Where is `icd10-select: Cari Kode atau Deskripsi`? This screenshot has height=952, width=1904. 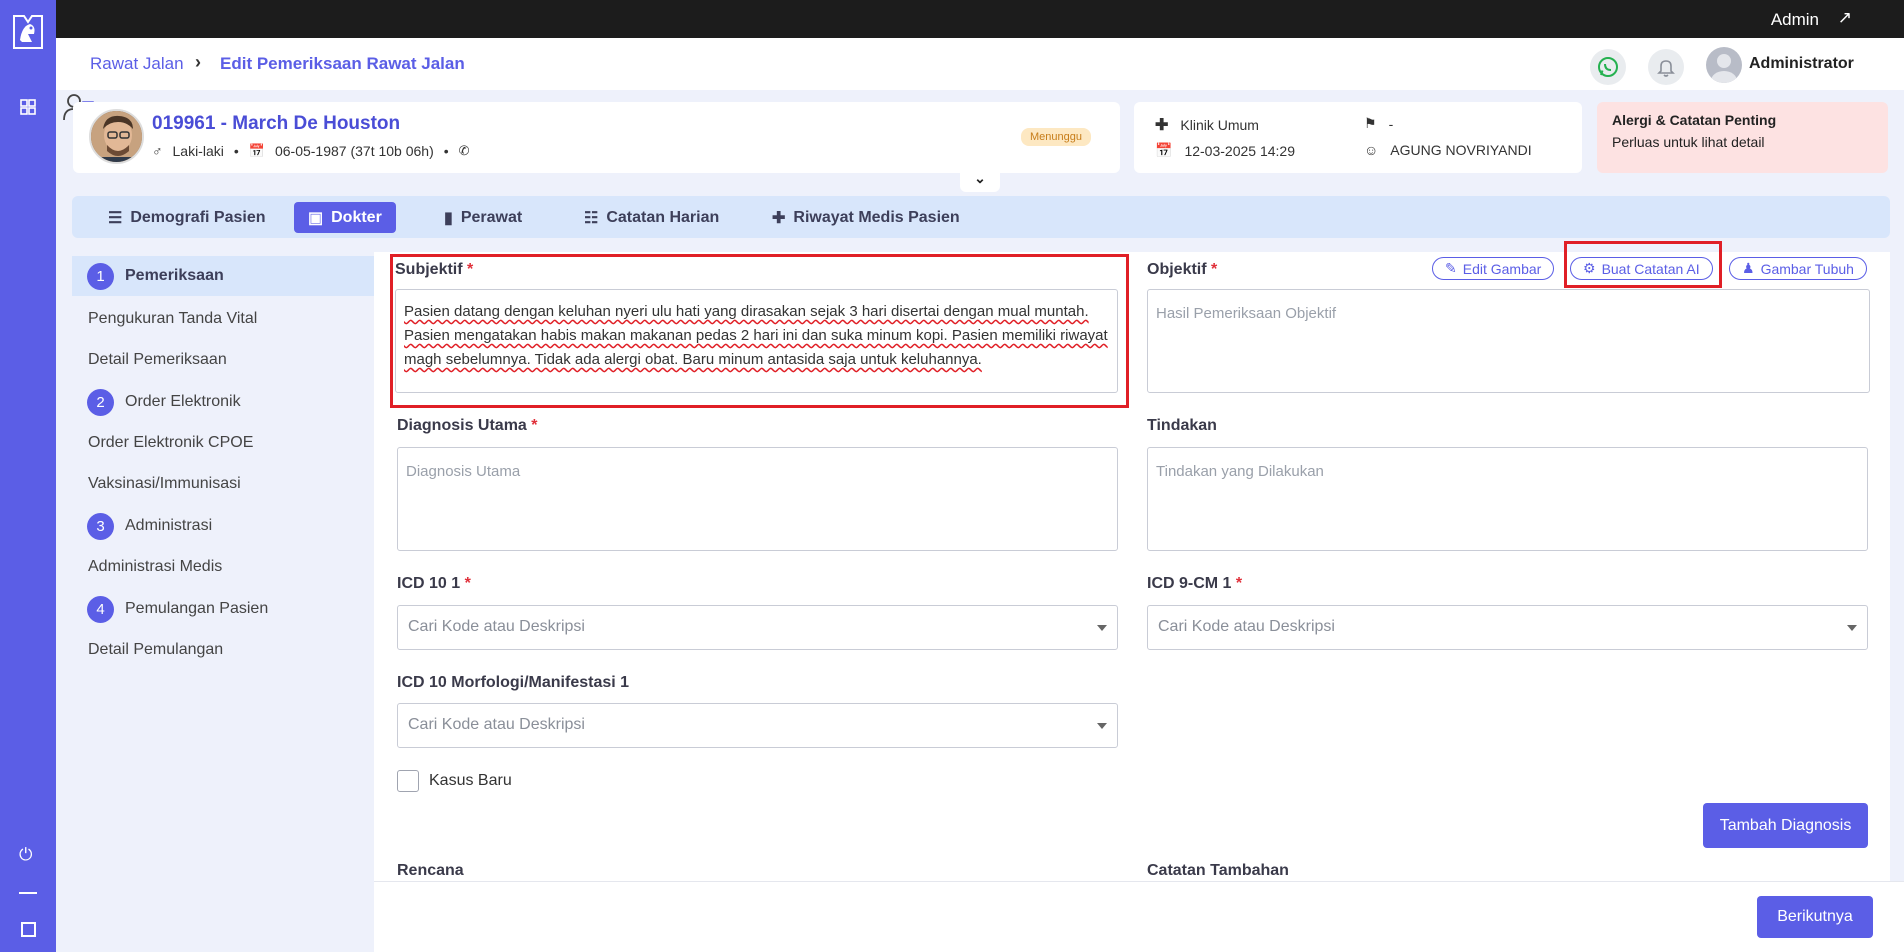
icd10-select: Cari Kode atau Deskripsi is located at coordinates (757, 627).